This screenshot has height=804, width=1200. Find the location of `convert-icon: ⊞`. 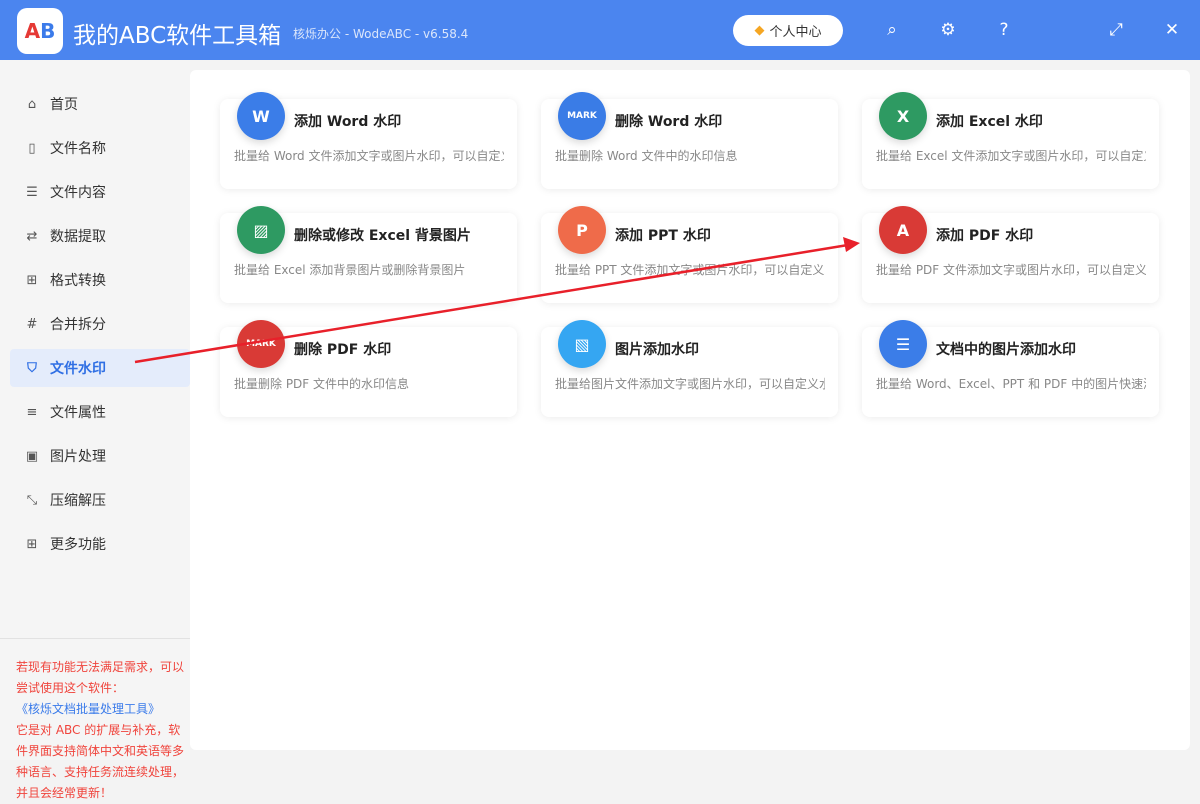

convert-icon: ⊞ is located at coordinates (32, 280).